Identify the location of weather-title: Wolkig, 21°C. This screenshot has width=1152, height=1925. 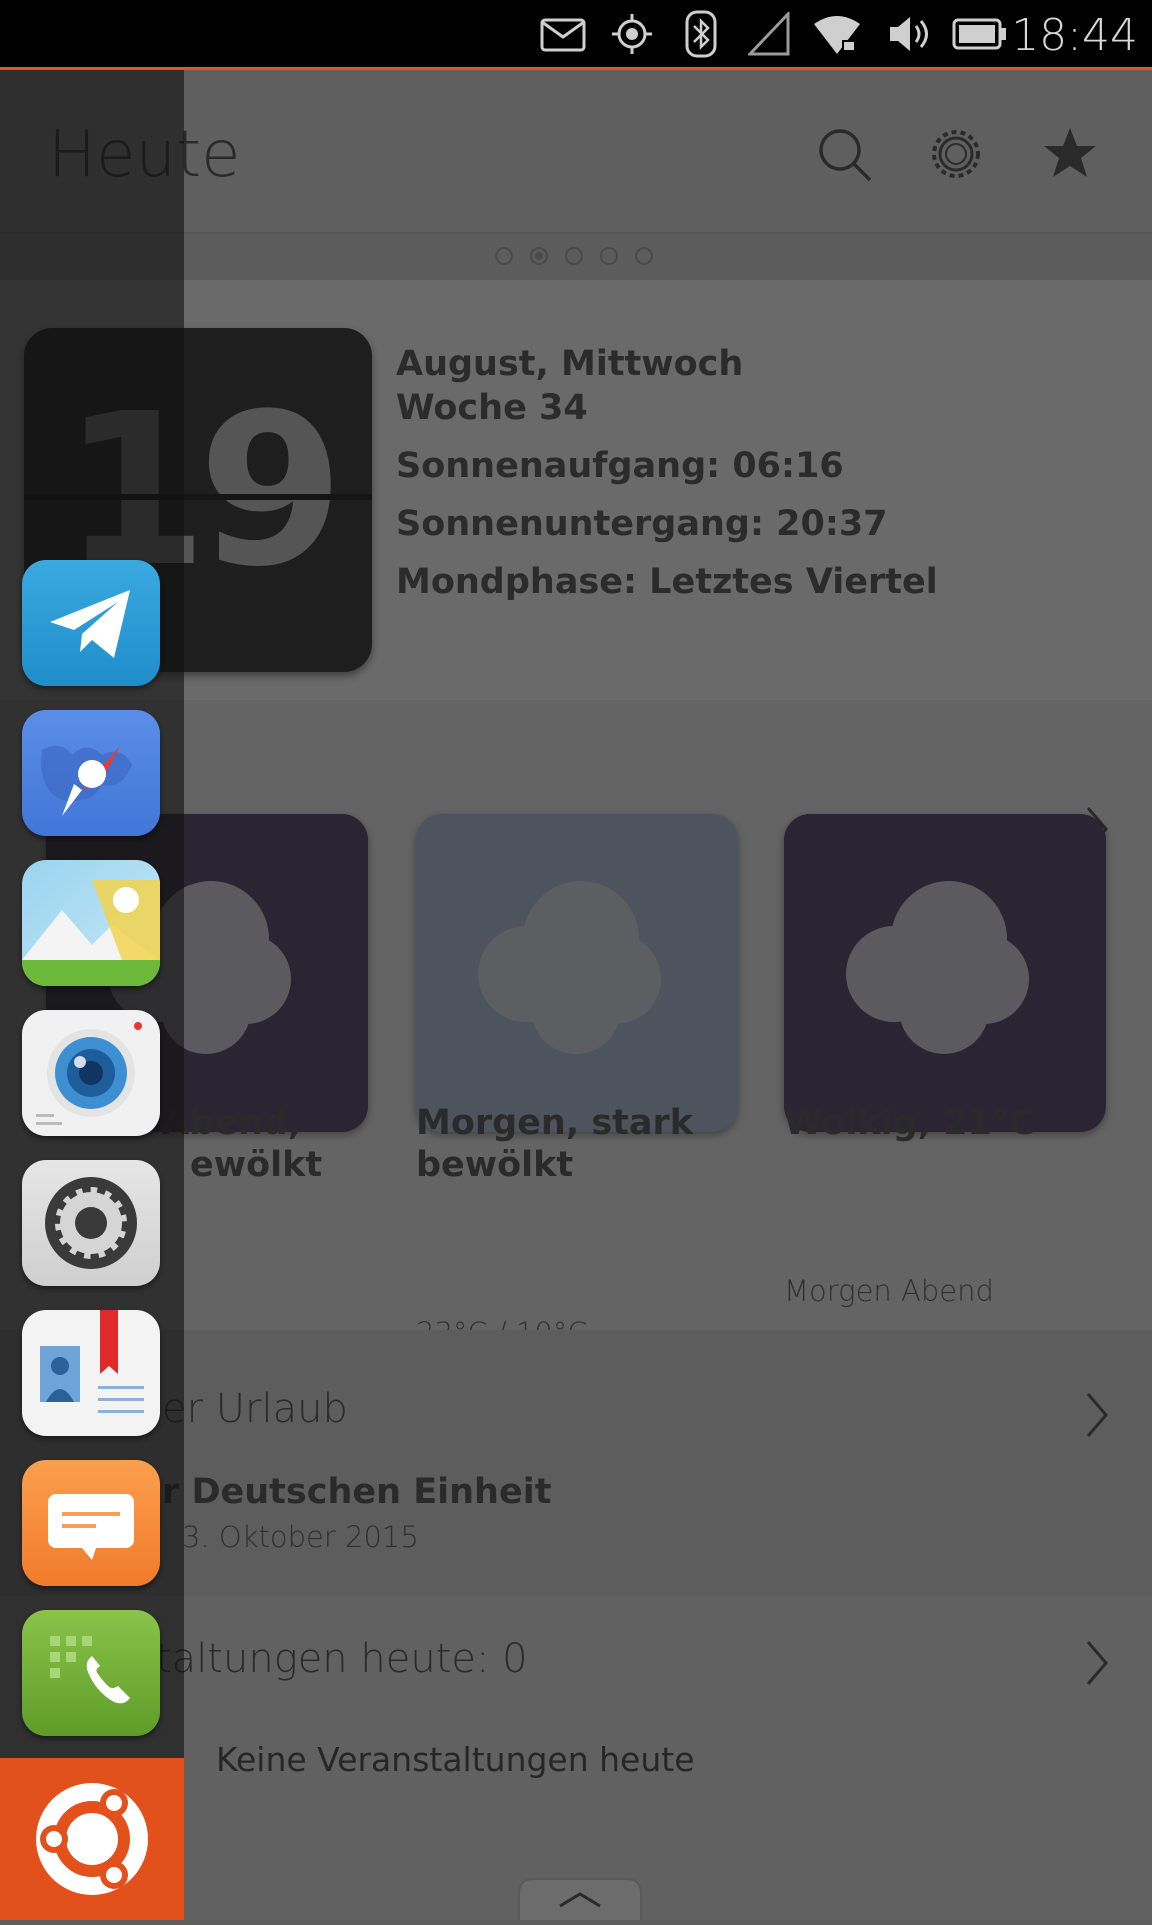
(909, 1123).